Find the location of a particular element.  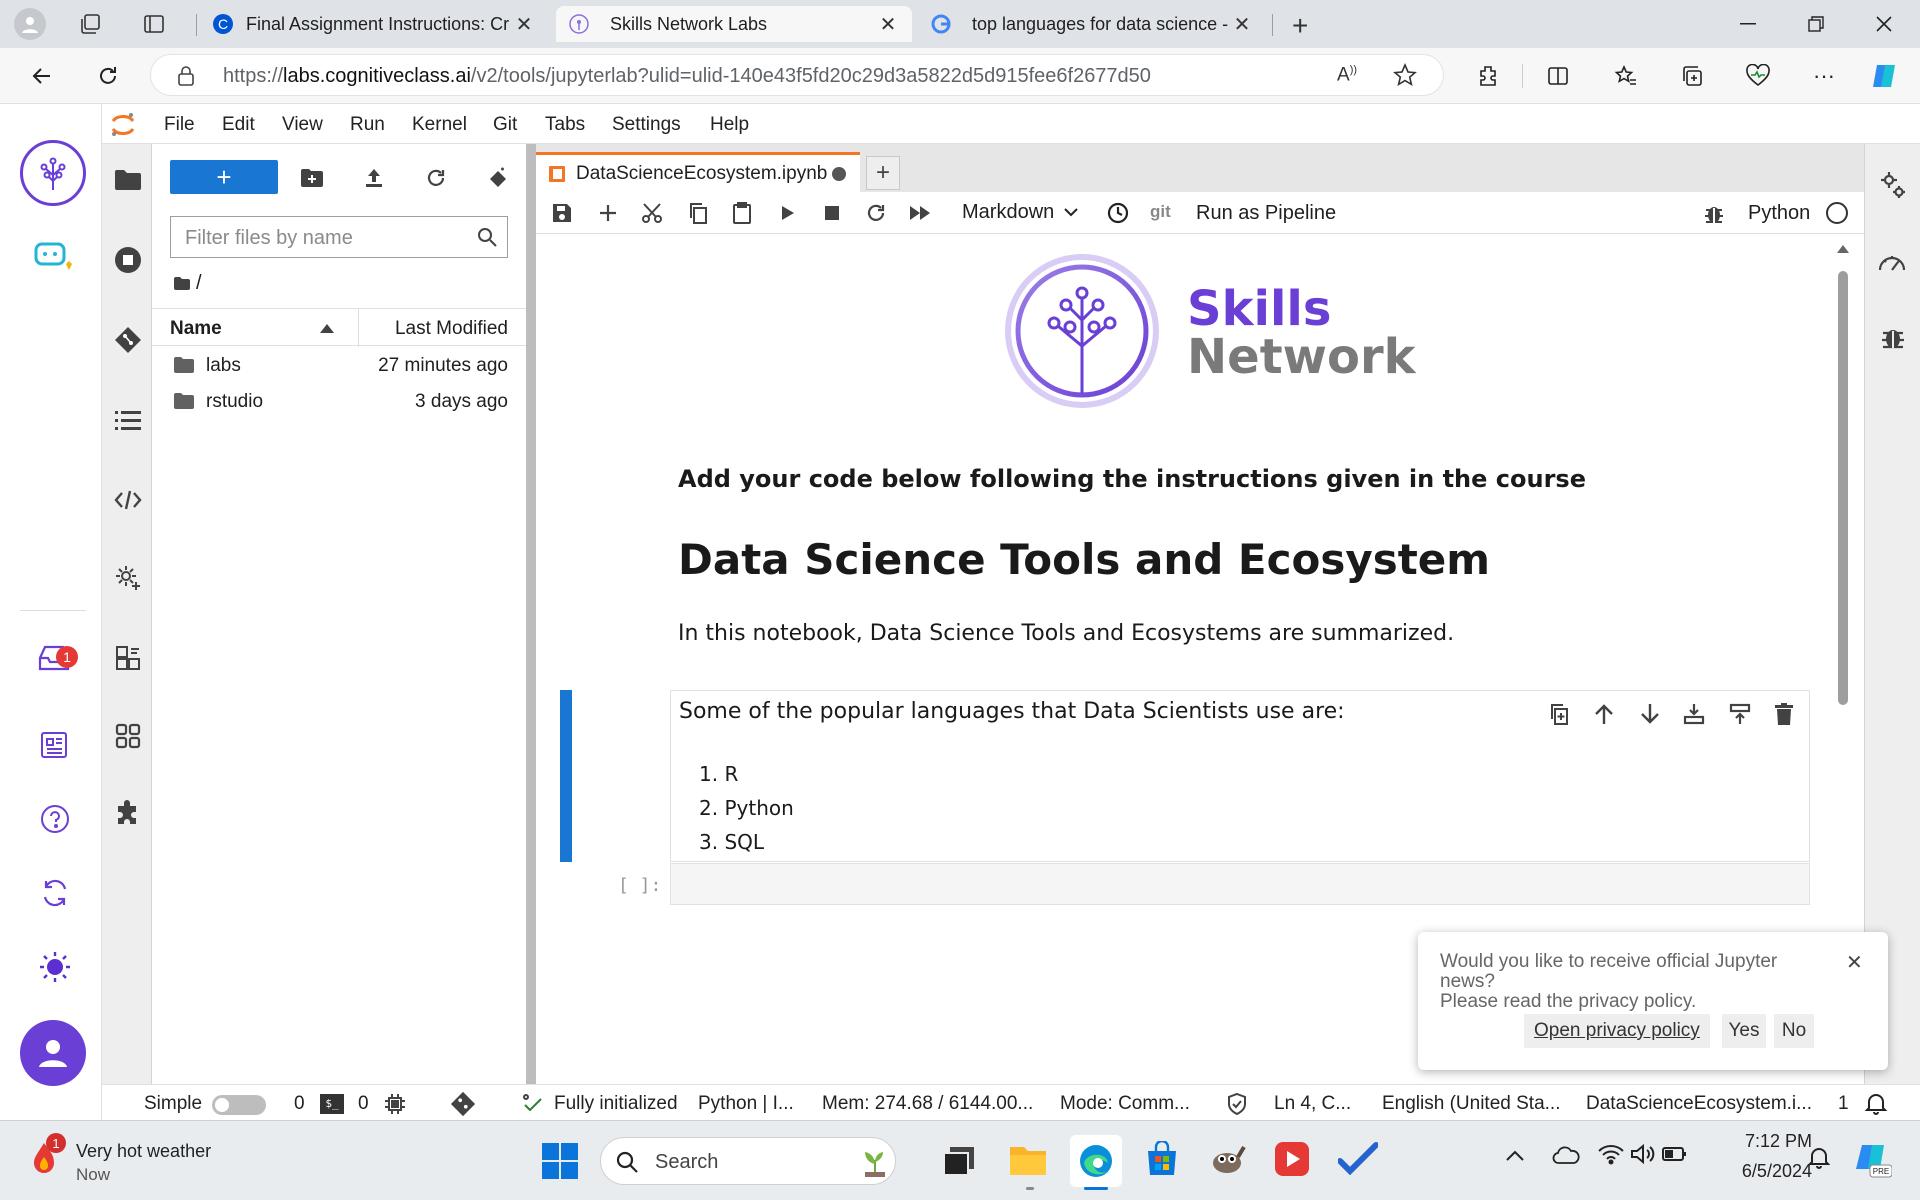

notification-bell-icon is located at coordinates (1876, 1103).